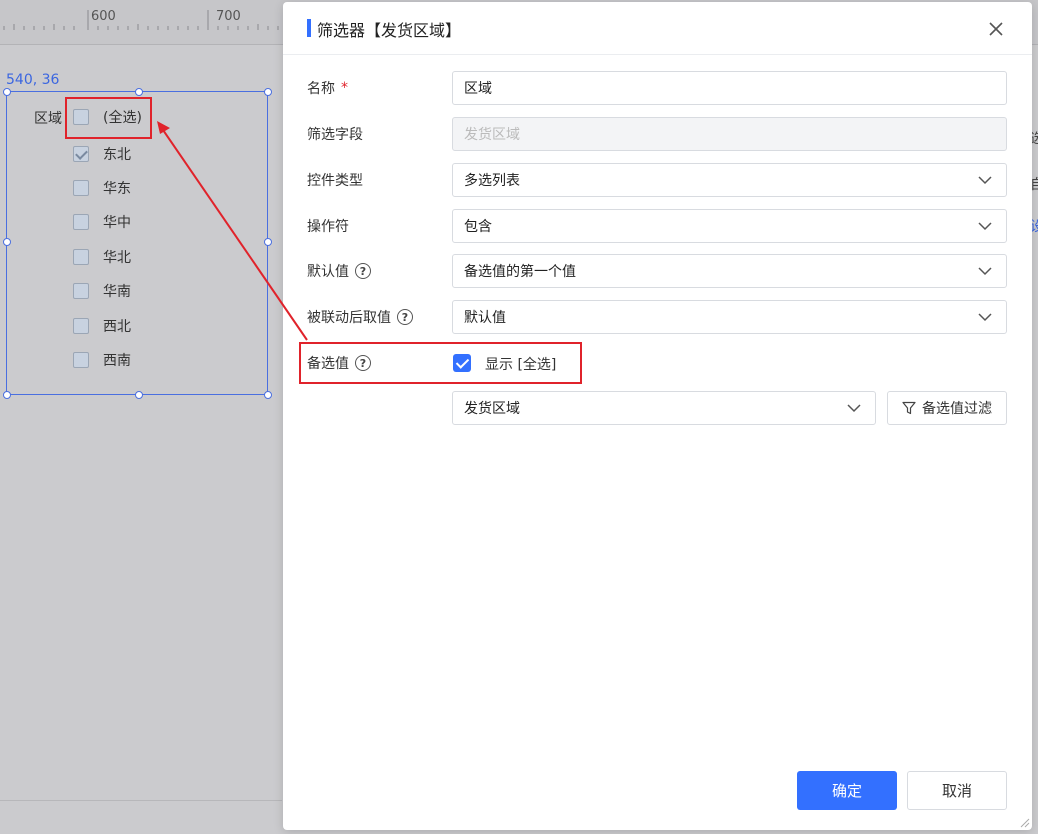  Describe the element at coordinates (117, 361) in the screenshot. I see `option-label: 西南` at that location.